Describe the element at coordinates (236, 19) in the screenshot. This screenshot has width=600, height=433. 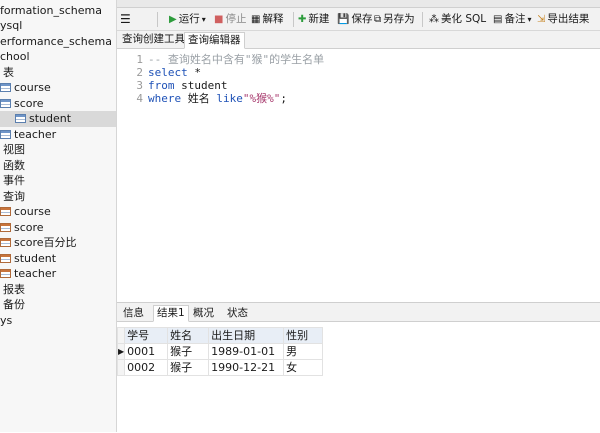
I see `stop-label: 停止` at that location.